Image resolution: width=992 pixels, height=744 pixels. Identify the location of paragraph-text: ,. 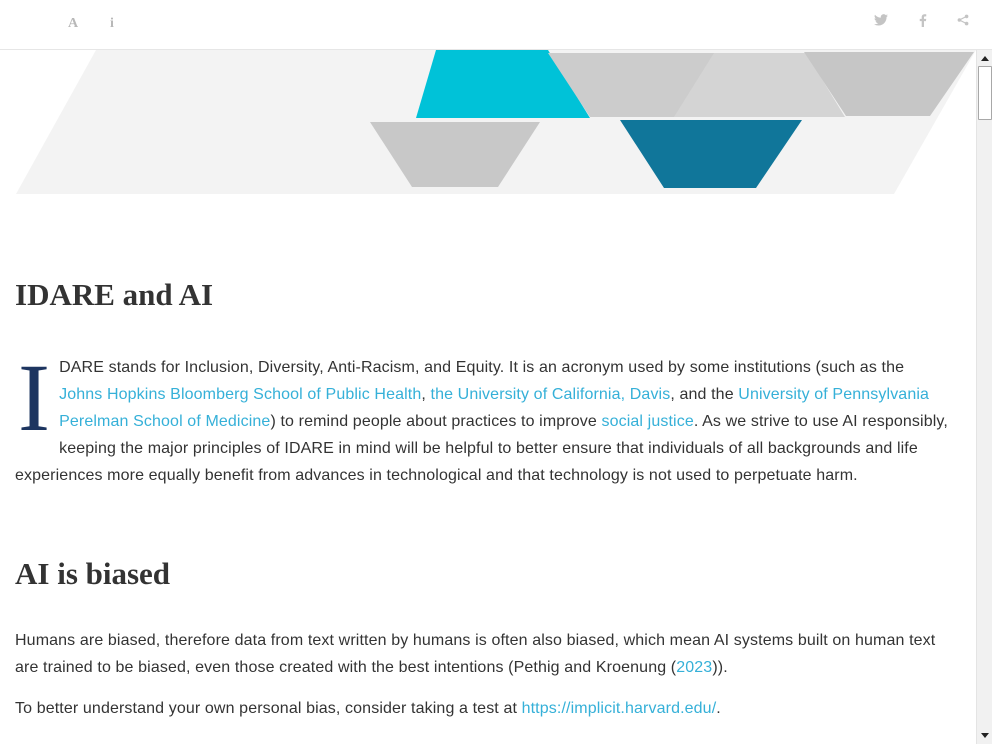
(426, 394).